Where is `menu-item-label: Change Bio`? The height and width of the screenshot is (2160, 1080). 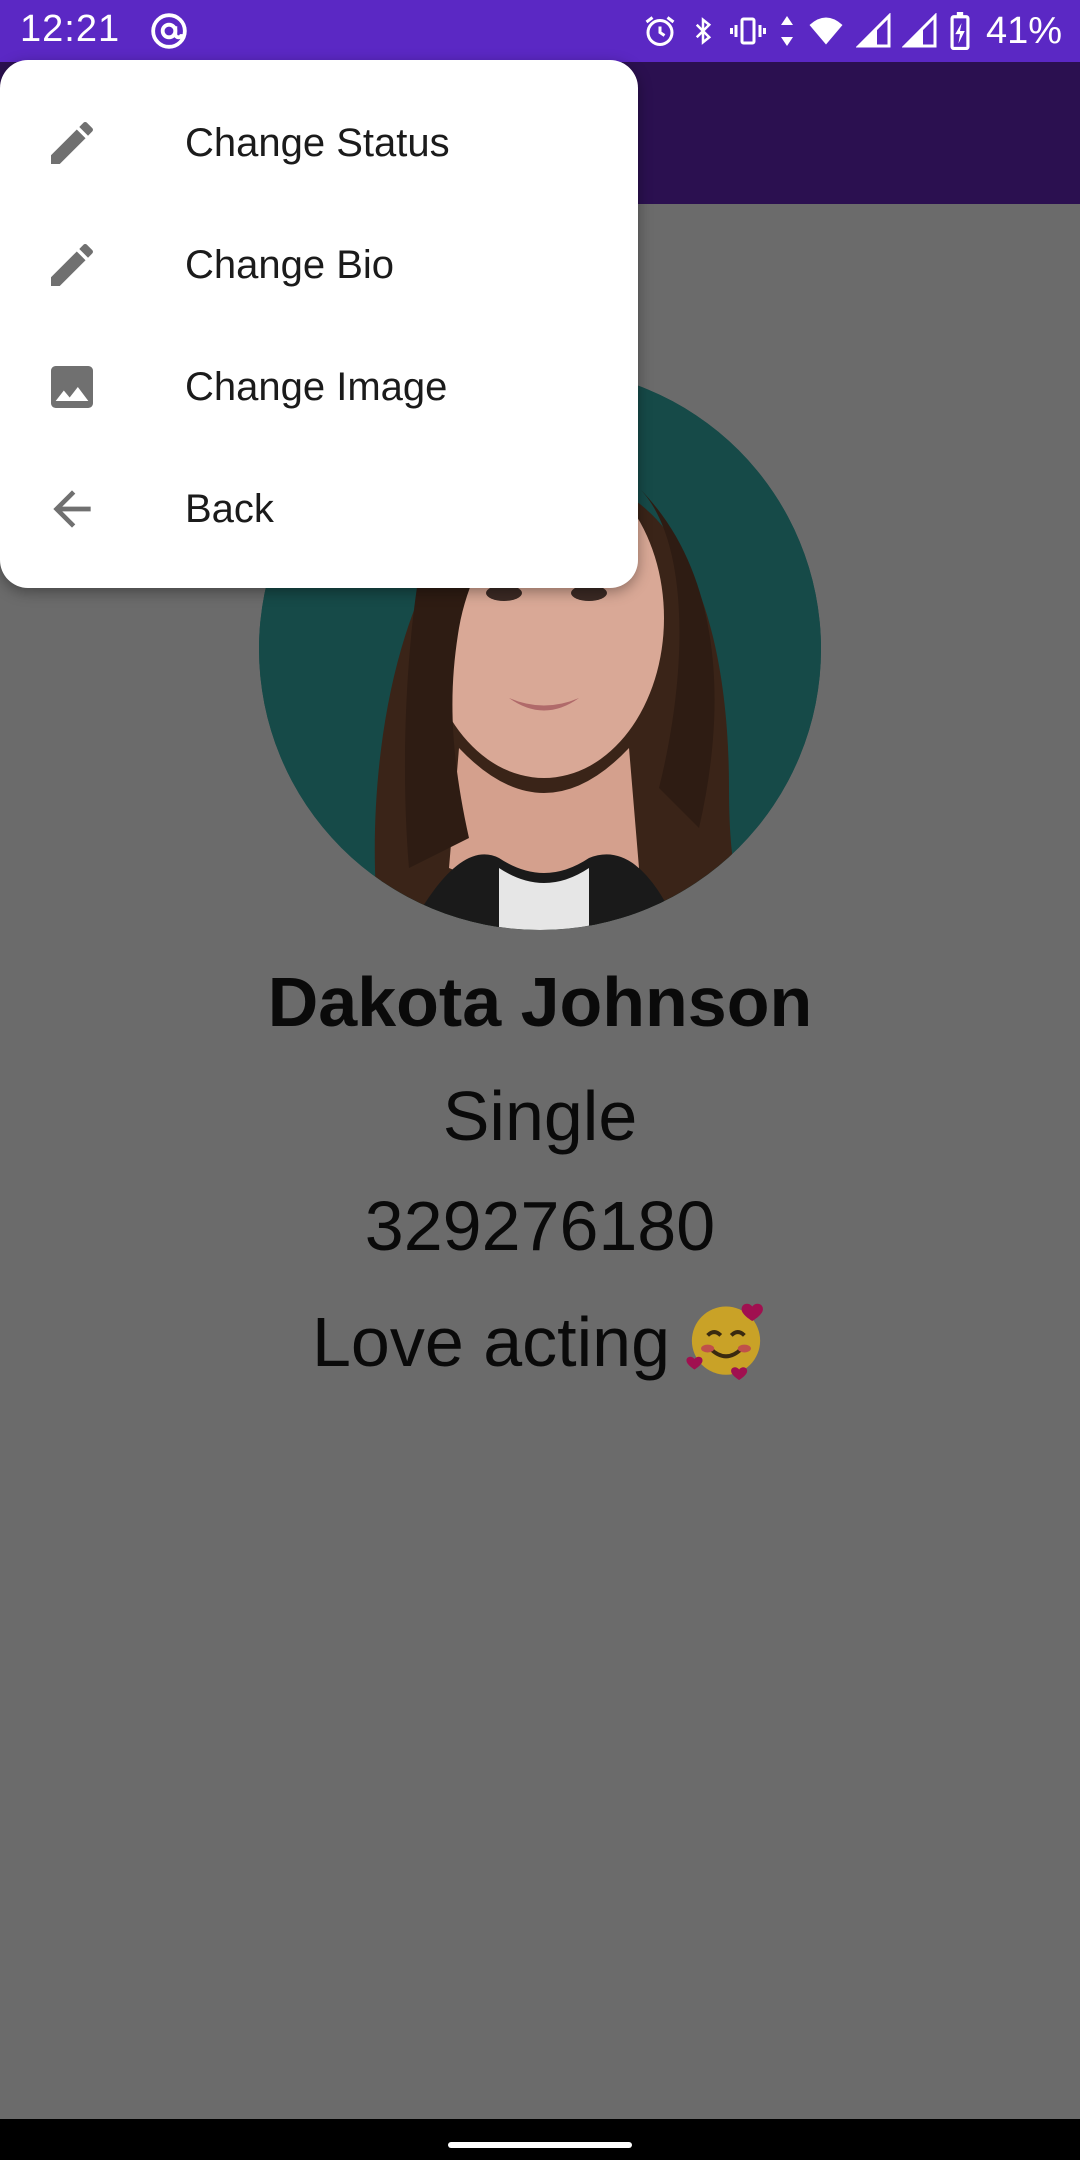
menu-item-label: Change Bio is located at coordinates (290, 264).